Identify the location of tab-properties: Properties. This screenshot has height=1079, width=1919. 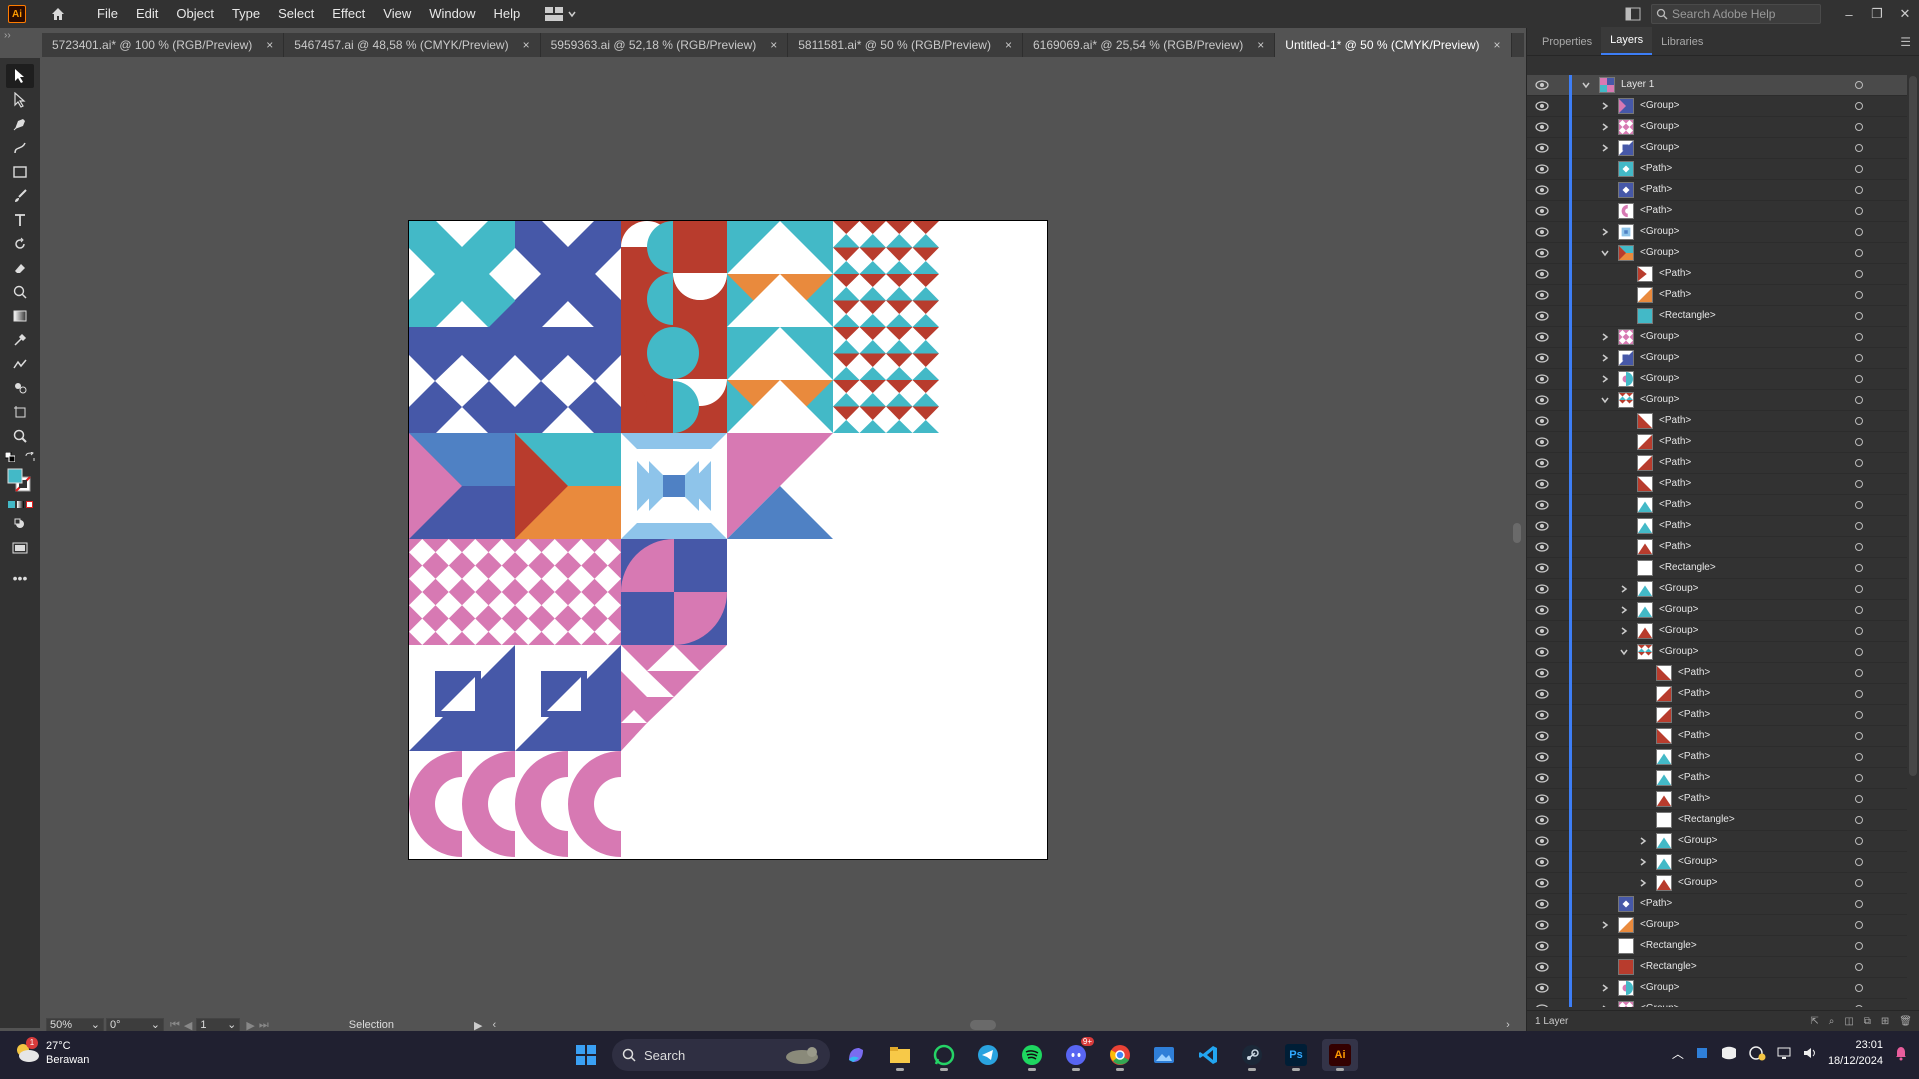
(1567, 42).